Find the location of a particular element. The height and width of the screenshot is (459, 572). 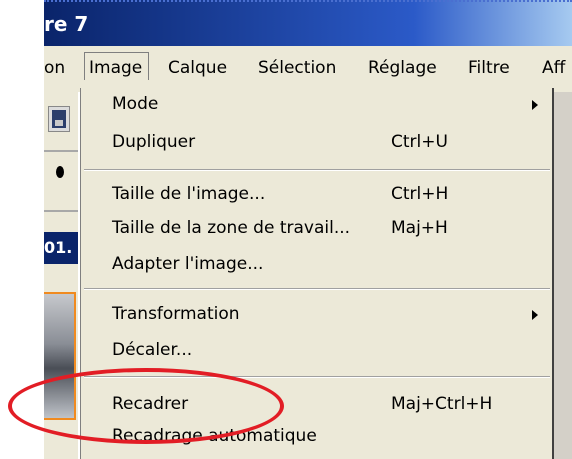

save-button is located at coordinates (59, 119).